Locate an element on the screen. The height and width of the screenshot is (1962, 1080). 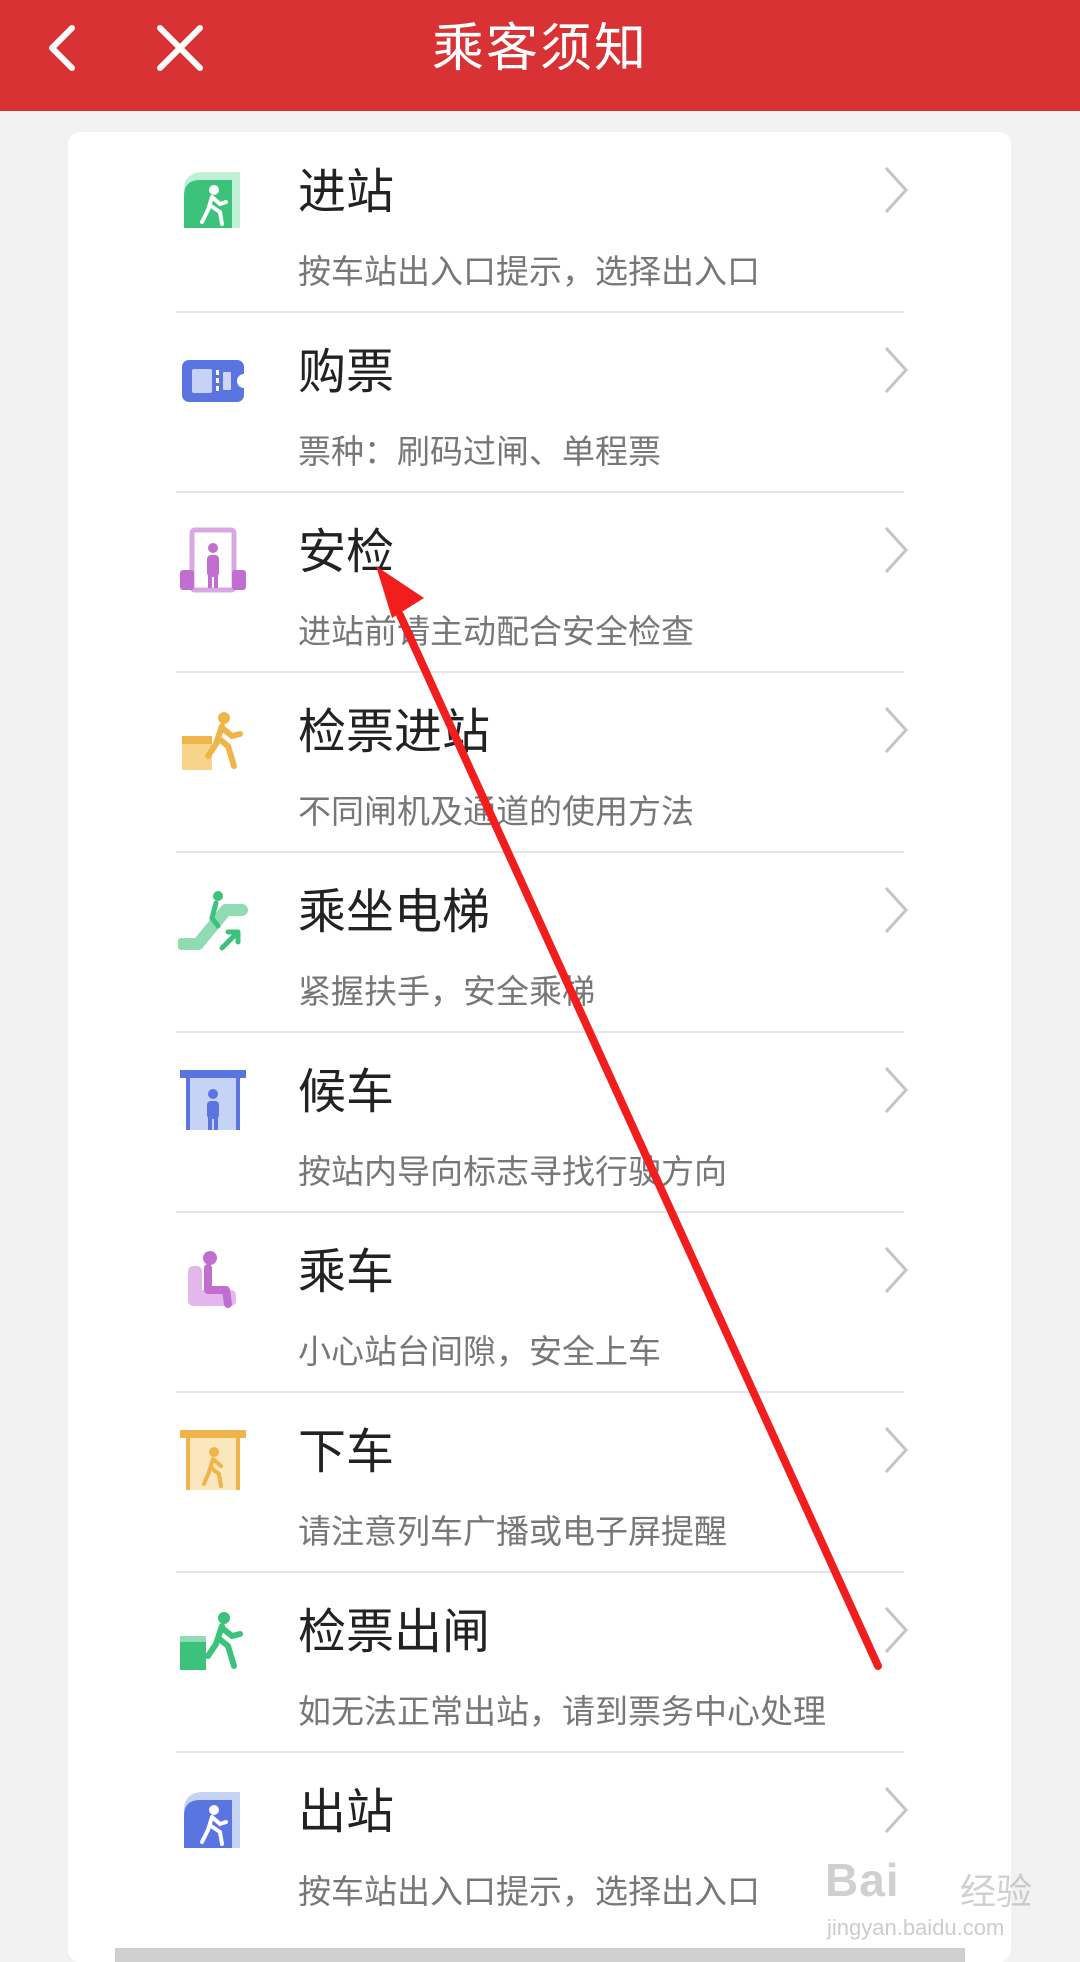
security-check-icon is located at coordinates (213, 560).